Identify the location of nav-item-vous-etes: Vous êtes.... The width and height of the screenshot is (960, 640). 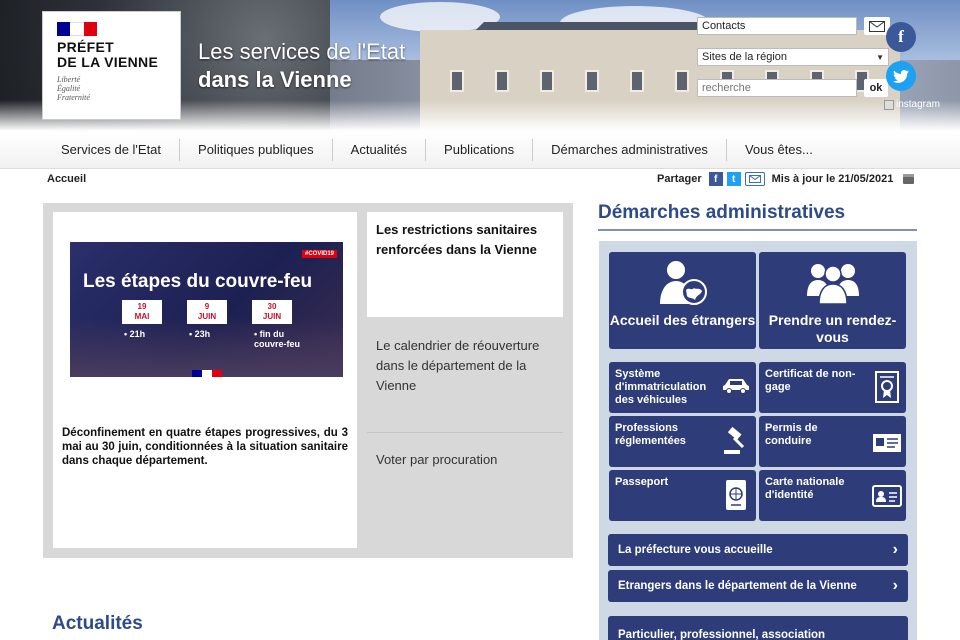
(779, 150).